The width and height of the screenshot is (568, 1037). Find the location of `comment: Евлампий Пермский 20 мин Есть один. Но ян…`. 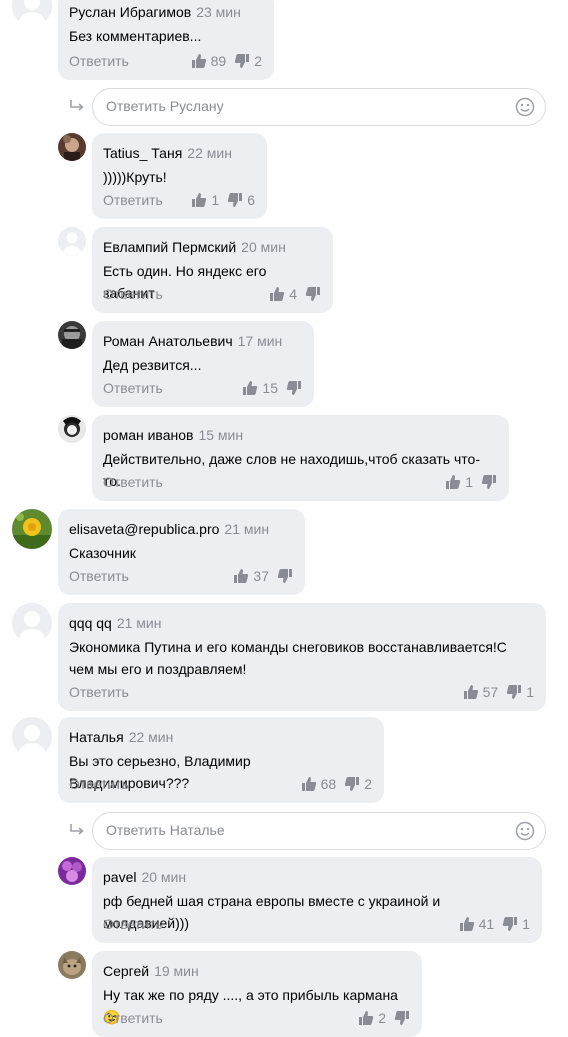

comment: Евлампий Пермский 20 мин Есть один. Но ян… is located at coordinates (212, 270).